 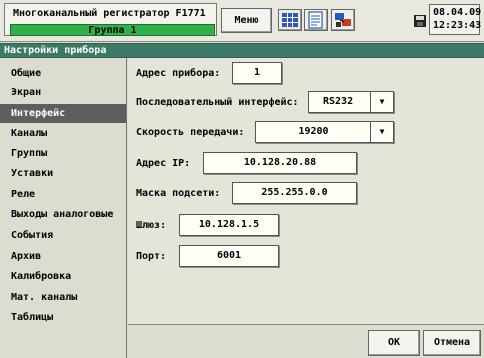 What do you see at coordinates (163, 163) in the screenshot?
I see `ip-address-label: Адрес IP:` at bounding box center [163, 163].